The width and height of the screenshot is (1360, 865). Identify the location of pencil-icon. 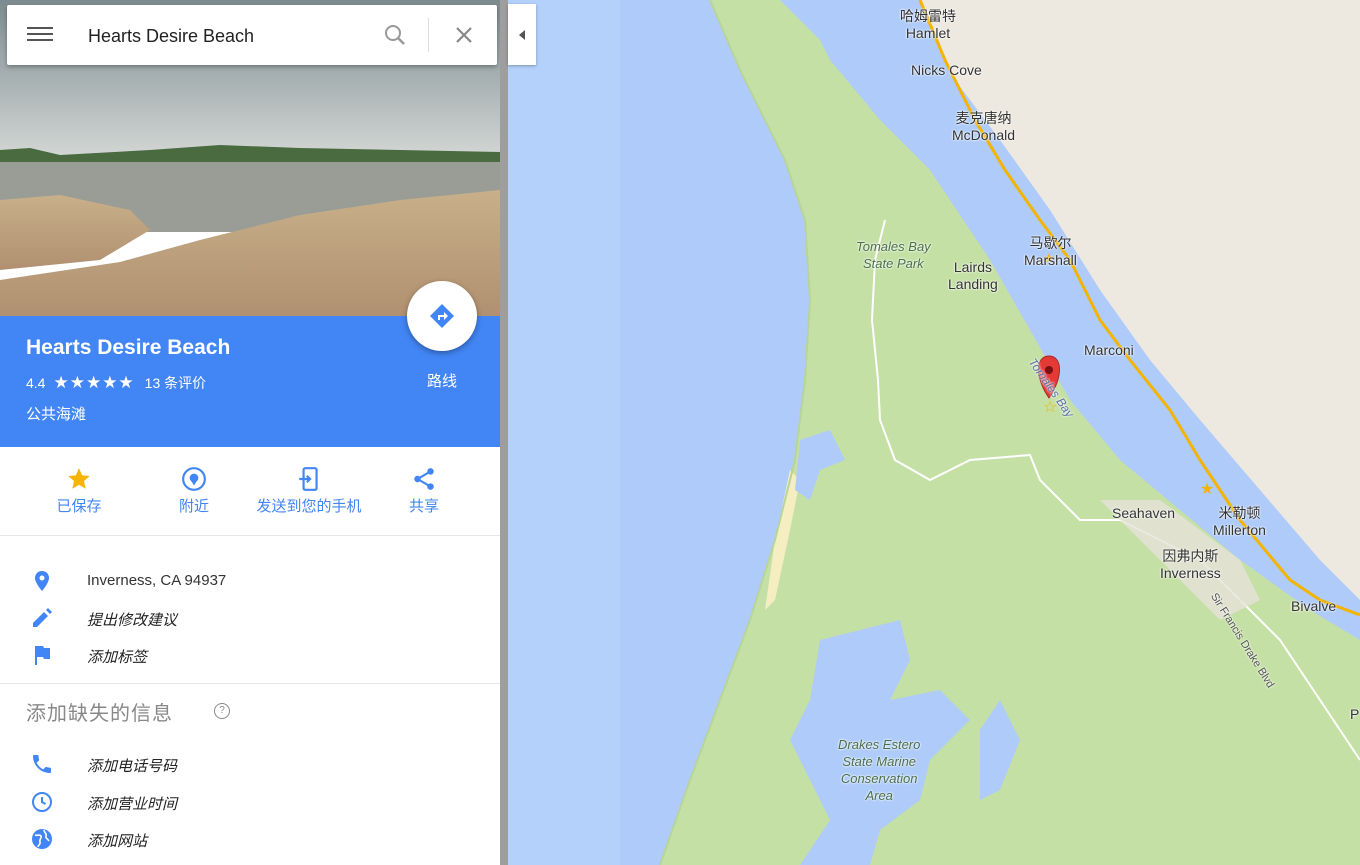
(42, 617).